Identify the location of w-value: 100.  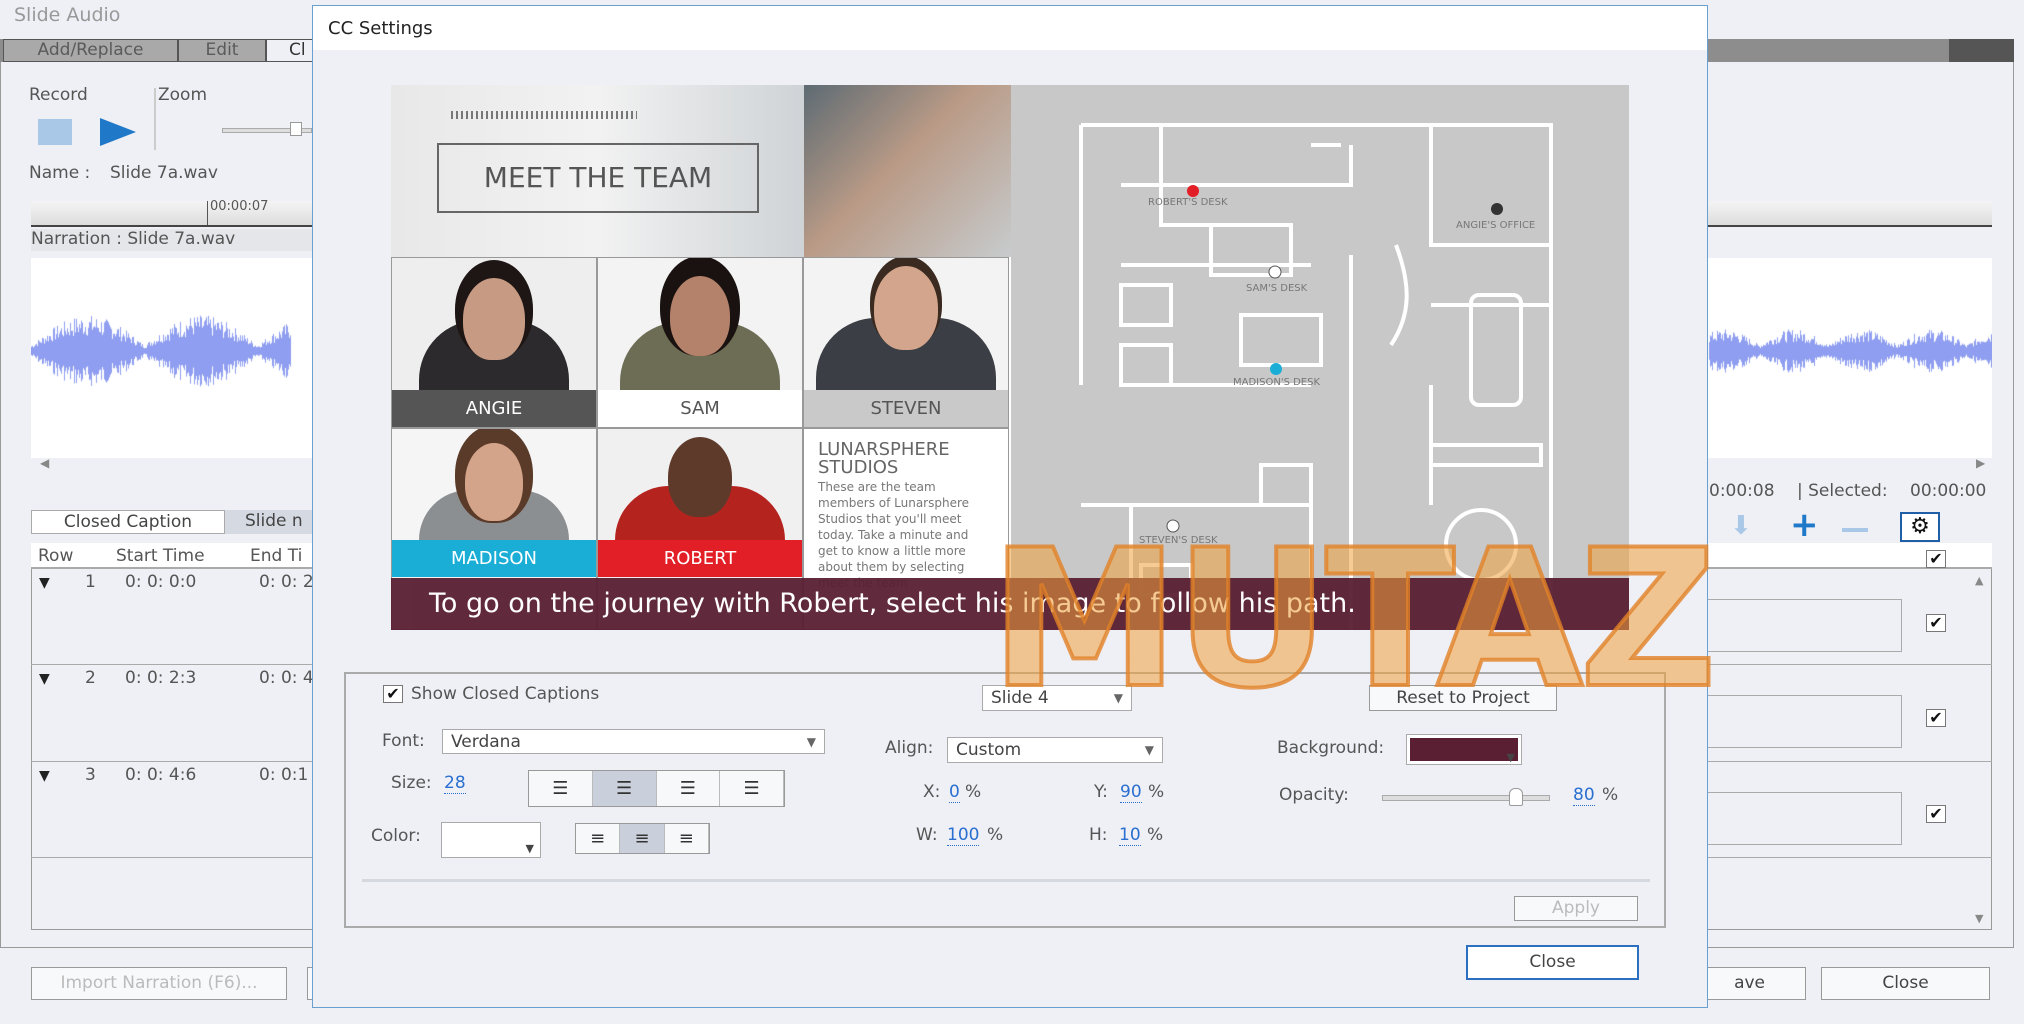
(963, 835).